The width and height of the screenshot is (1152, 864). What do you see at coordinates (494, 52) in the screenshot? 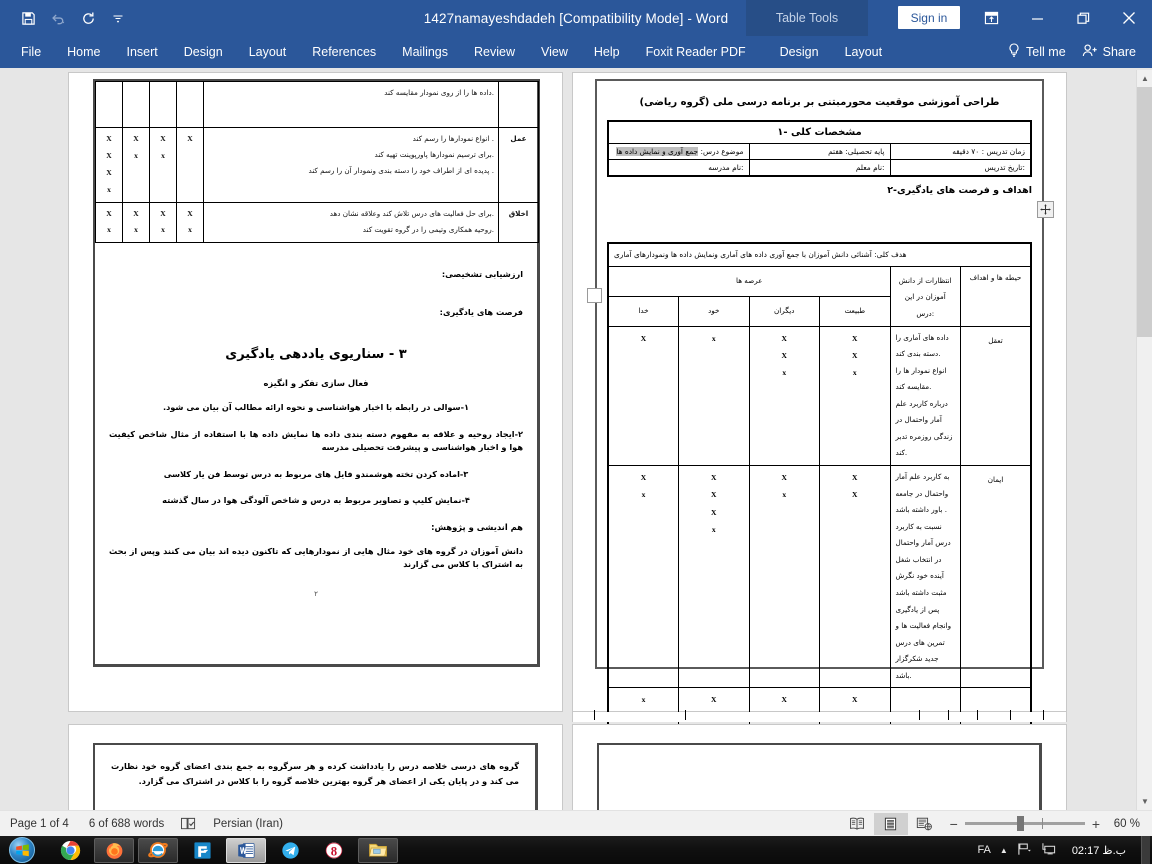
I see `tab-review: Review` at bounding box center [494, 52].